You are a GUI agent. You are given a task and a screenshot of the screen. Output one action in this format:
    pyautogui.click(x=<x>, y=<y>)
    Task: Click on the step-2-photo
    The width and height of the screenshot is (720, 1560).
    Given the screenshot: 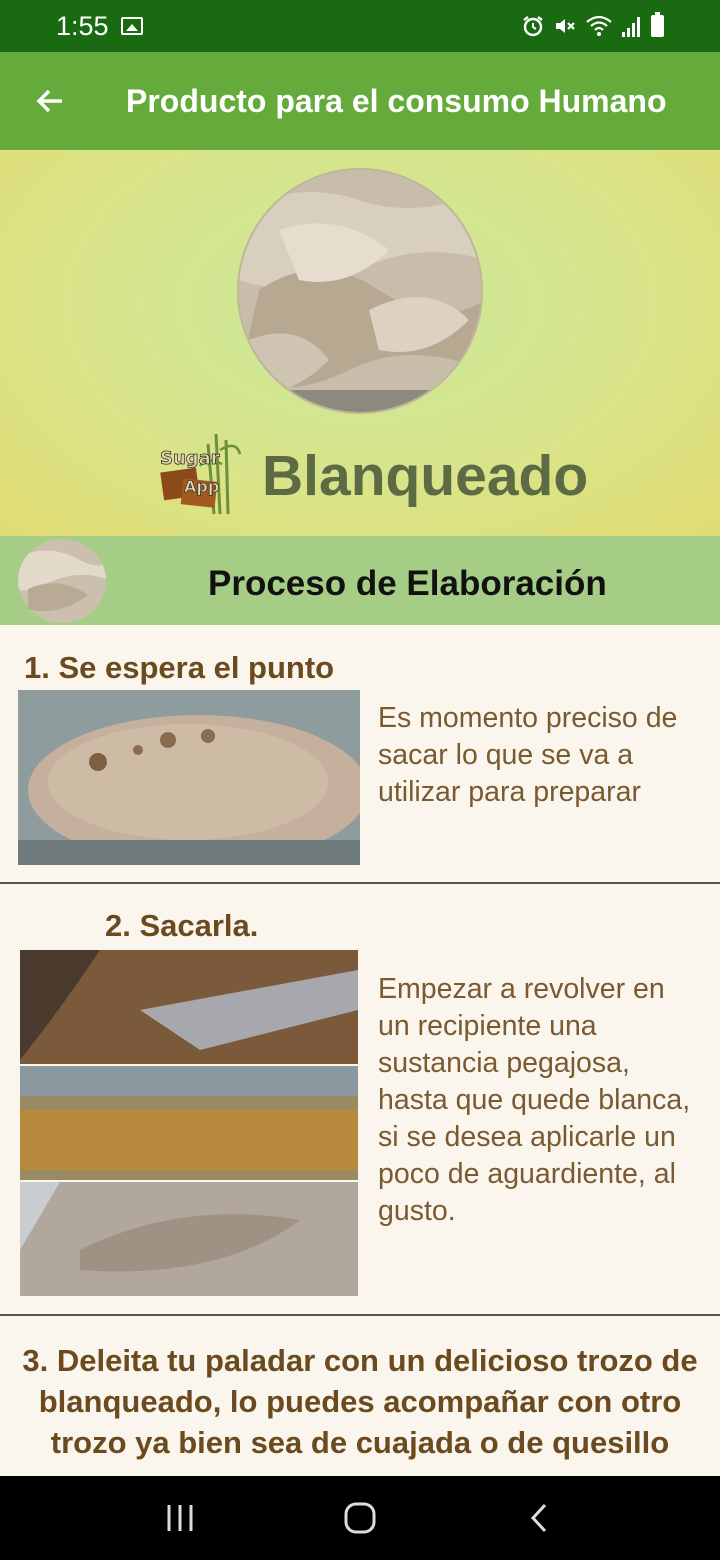 What is the action you would take?
    pyautogui.click(x=189, y=1123)
    